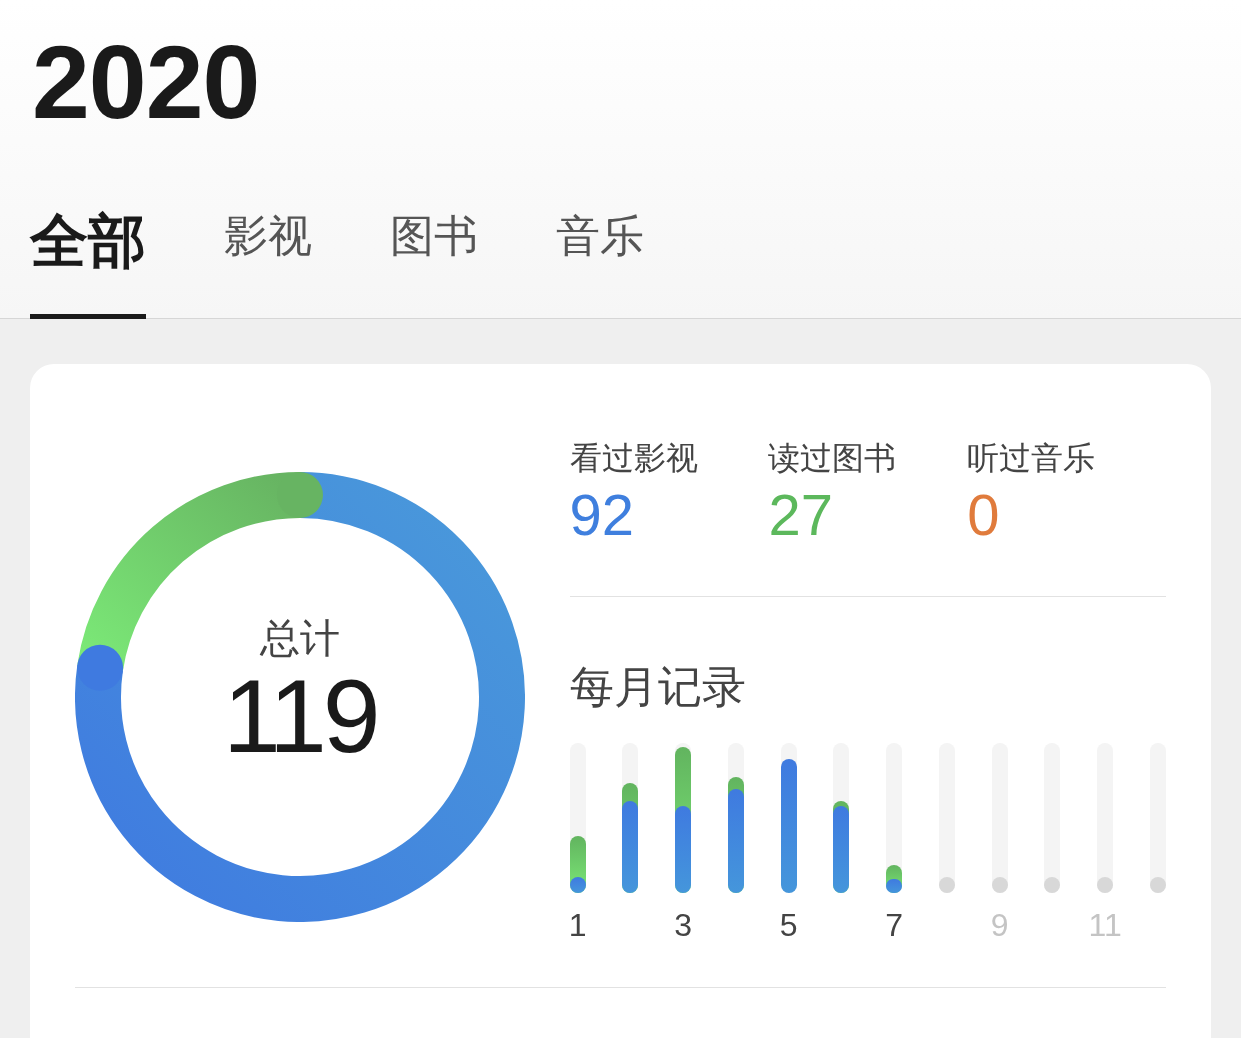 This screenshot has width=1241, height=1038. I want to click on month-label: 11, so click(1105, 925).